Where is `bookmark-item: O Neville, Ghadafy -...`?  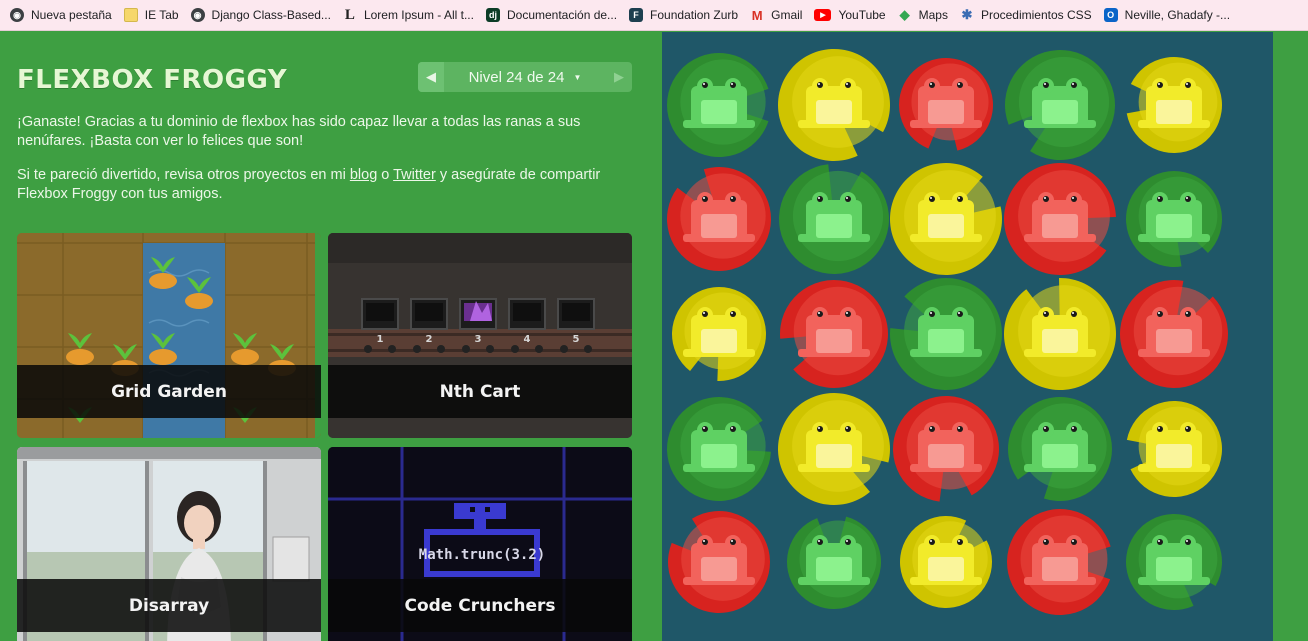 bookmark-item: O Neville, Ghadafy -... is located at coordinates (1167, 15).